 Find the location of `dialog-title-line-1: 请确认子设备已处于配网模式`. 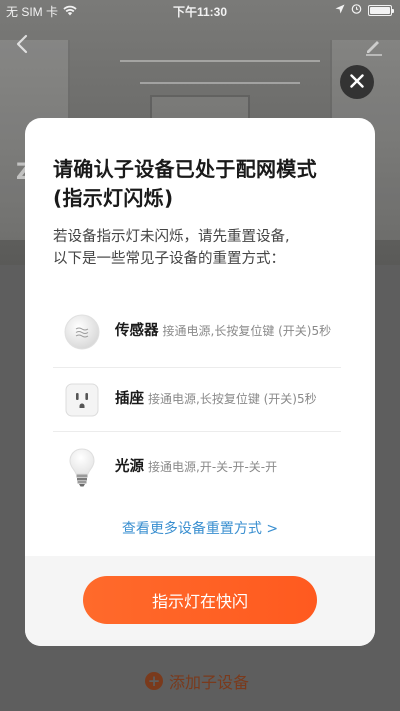

dialog-title-line-1: 请确认子设备已处于配网模式 is located at coordinates (185, 169).